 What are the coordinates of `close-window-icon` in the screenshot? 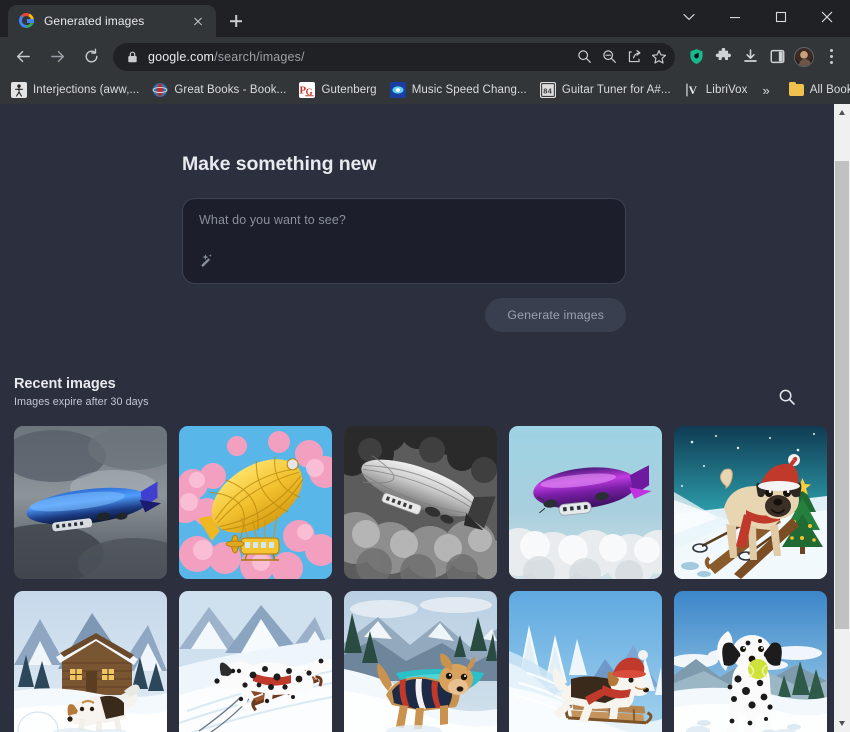 It's located at (827, 16).